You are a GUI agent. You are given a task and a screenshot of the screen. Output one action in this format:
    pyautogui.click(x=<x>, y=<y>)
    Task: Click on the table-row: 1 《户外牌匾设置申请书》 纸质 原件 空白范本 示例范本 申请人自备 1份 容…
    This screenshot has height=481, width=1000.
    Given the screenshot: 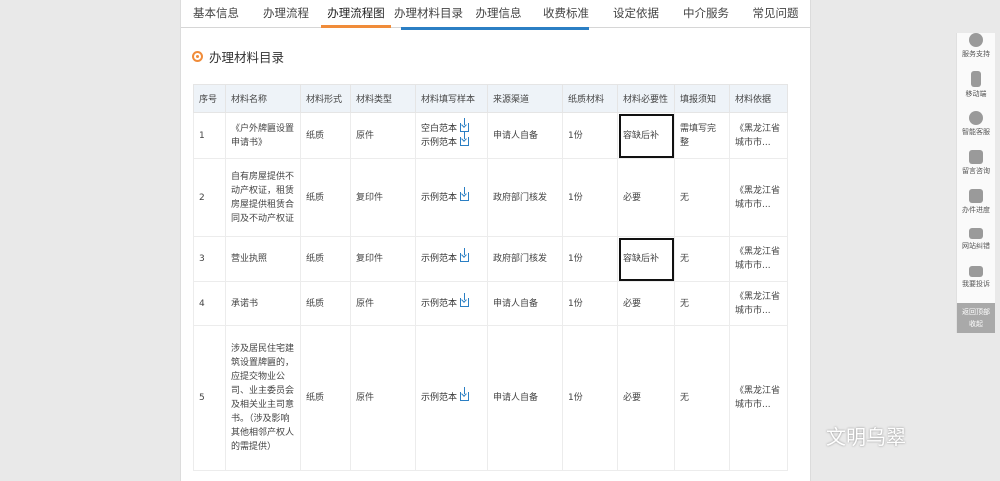 What is the action you would take?
    pyautogui.click(x=490, y=135)
    